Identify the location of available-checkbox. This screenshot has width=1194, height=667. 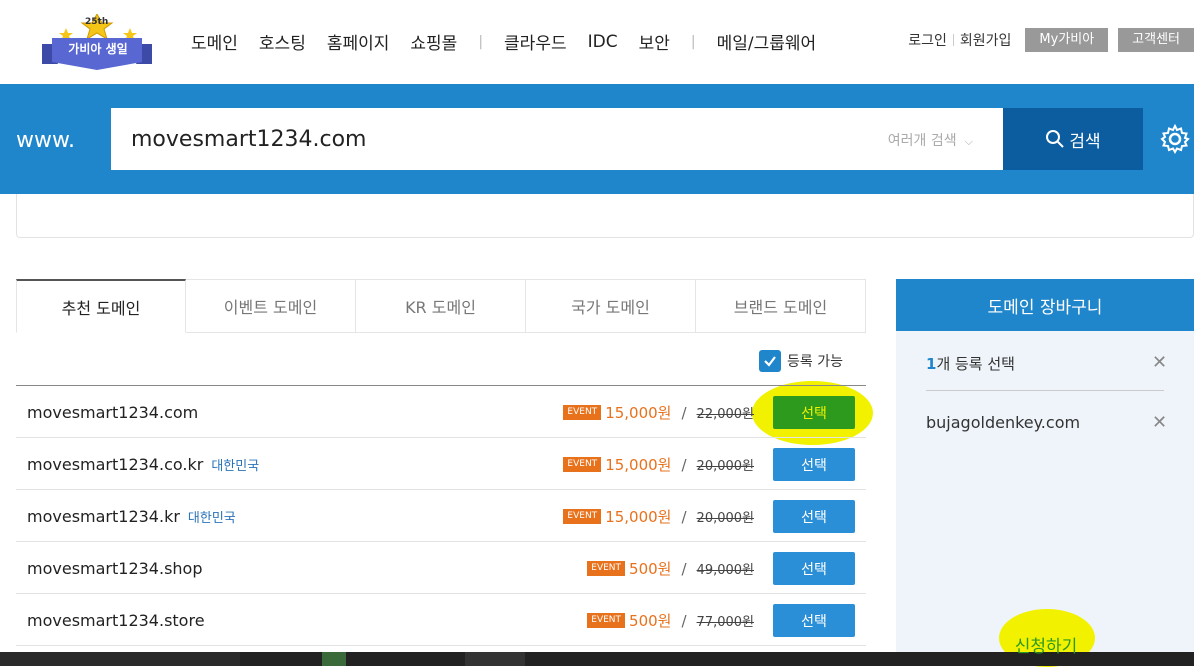
(770, 361).